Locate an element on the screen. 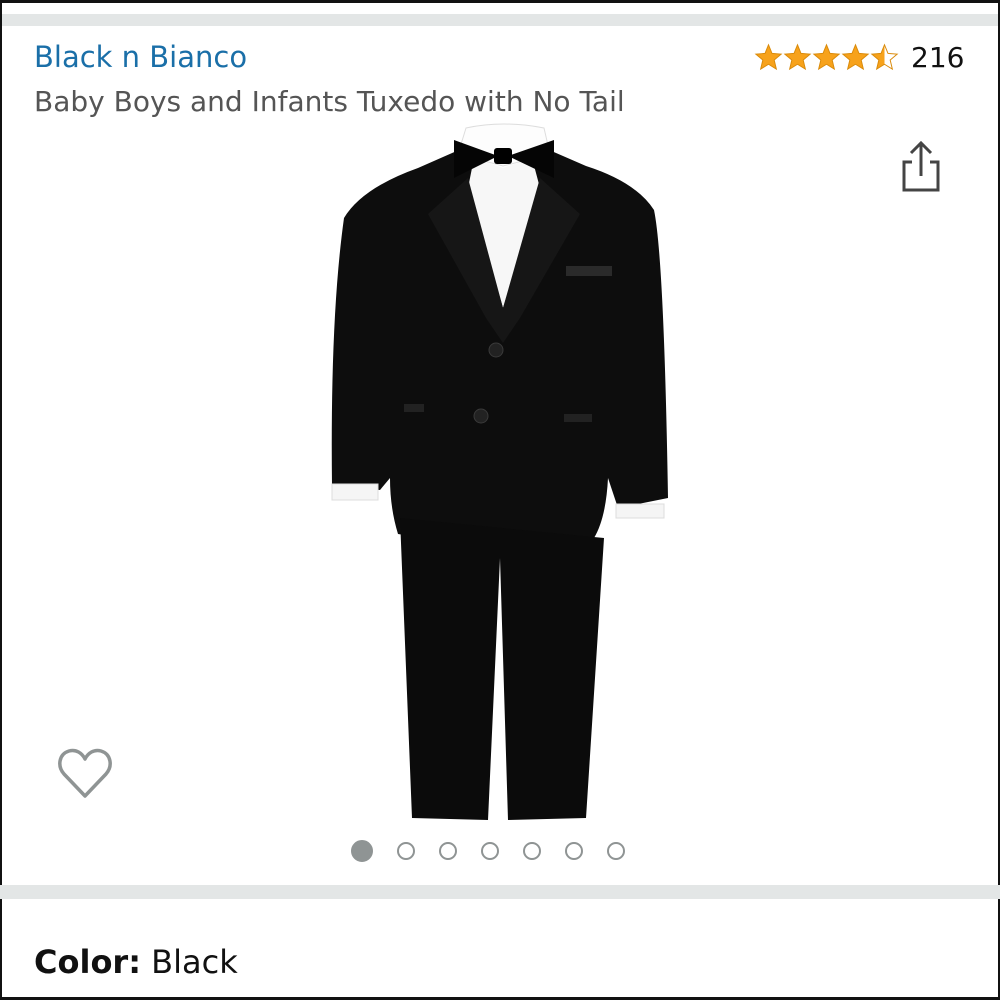 The height and width of the screenshot is (1000, 1000). section-divider is located at coordinates (500, 892).